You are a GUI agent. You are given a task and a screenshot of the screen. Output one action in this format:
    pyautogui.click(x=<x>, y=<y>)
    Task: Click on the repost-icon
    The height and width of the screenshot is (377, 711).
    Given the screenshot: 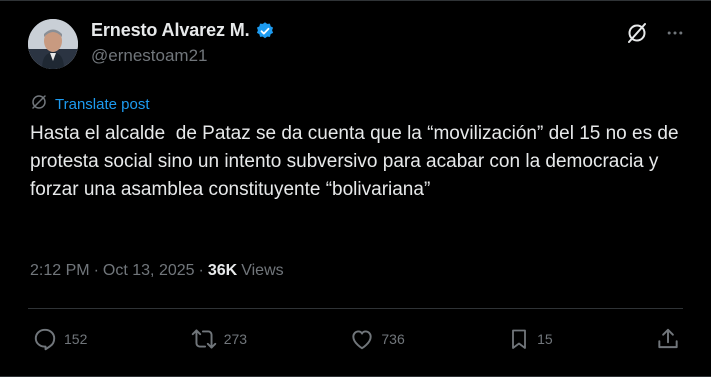 What is the action you would take?
    pyautogui.click(x=204, y=339)
    